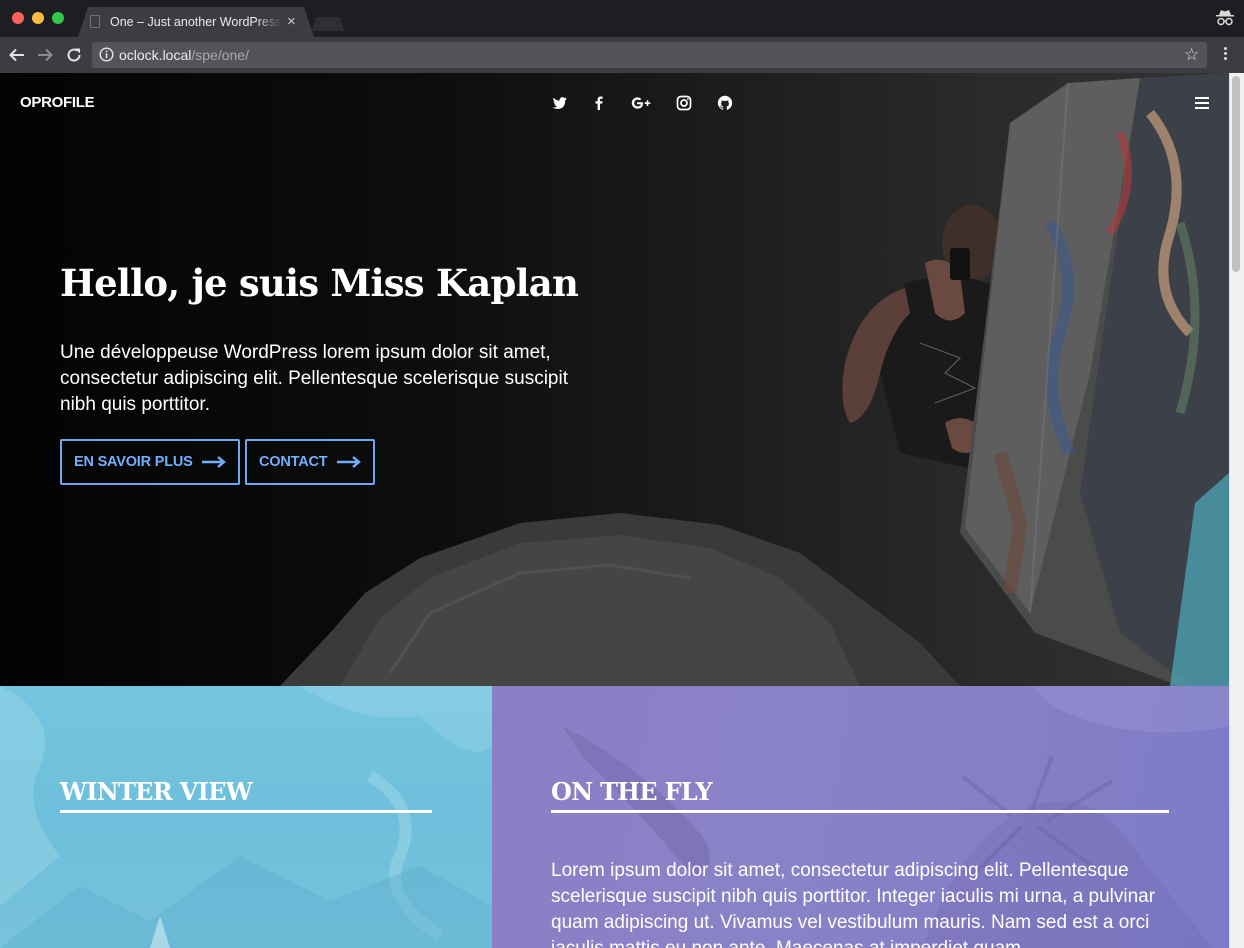  I want to click on tab-title: One – Just another WordPress site, so click(196, 22).